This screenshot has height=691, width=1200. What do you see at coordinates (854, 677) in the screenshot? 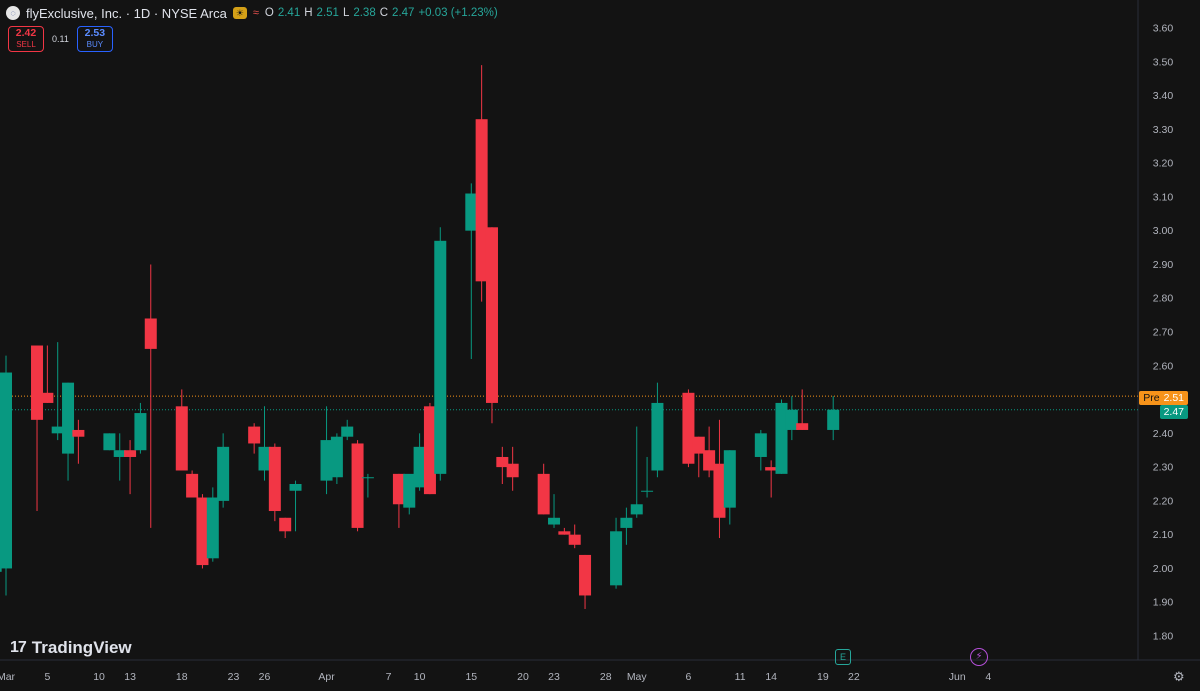
I see `time-tick-label: 22` at bounding box center [854, 677].